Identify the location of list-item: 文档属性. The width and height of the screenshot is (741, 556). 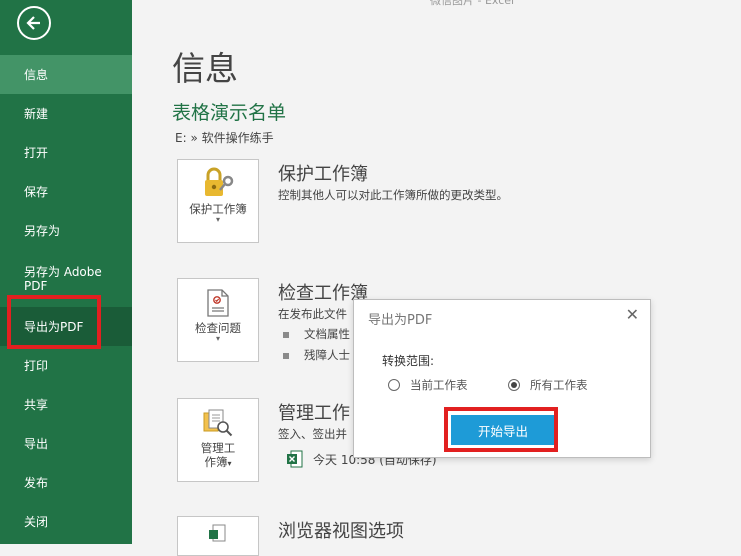
(316, 334).